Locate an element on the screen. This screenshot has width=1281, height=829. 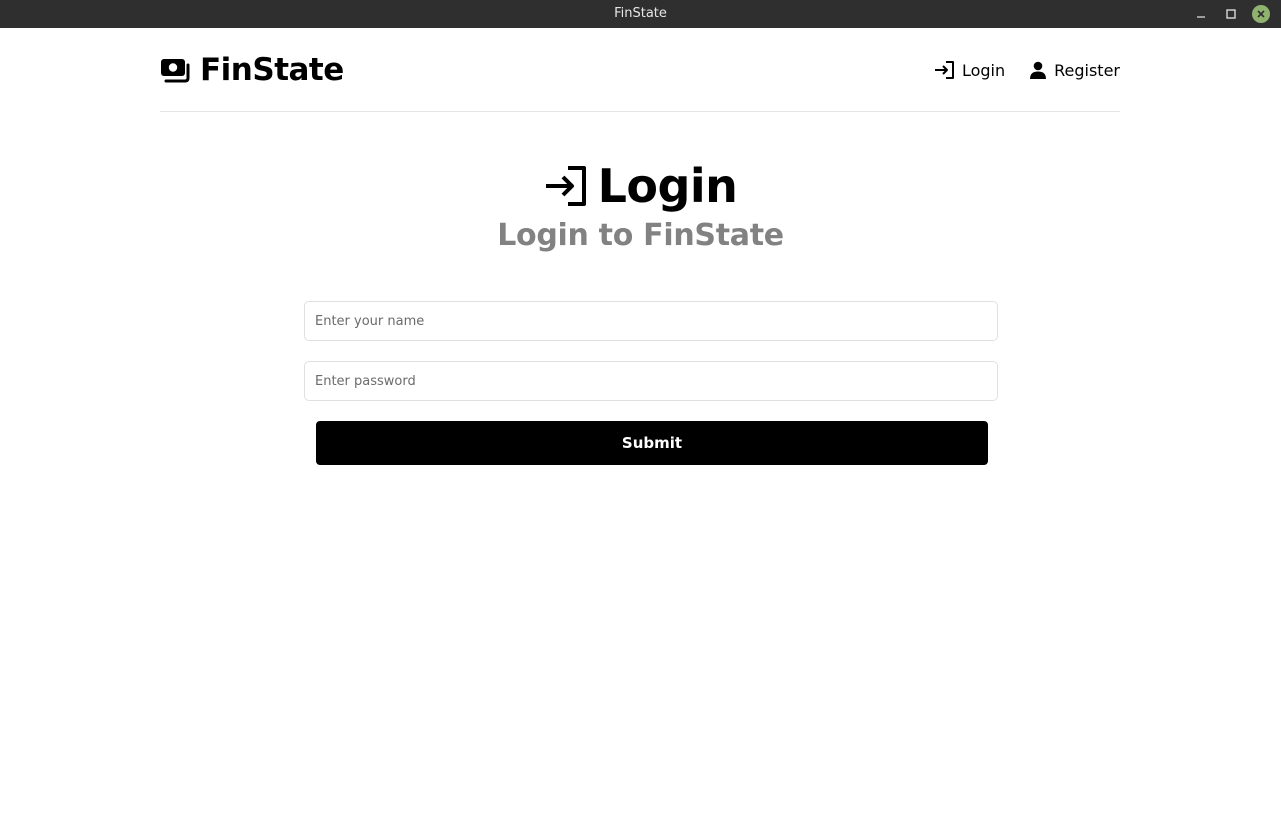
page-heading: Login is located at coordinates (640, 186).